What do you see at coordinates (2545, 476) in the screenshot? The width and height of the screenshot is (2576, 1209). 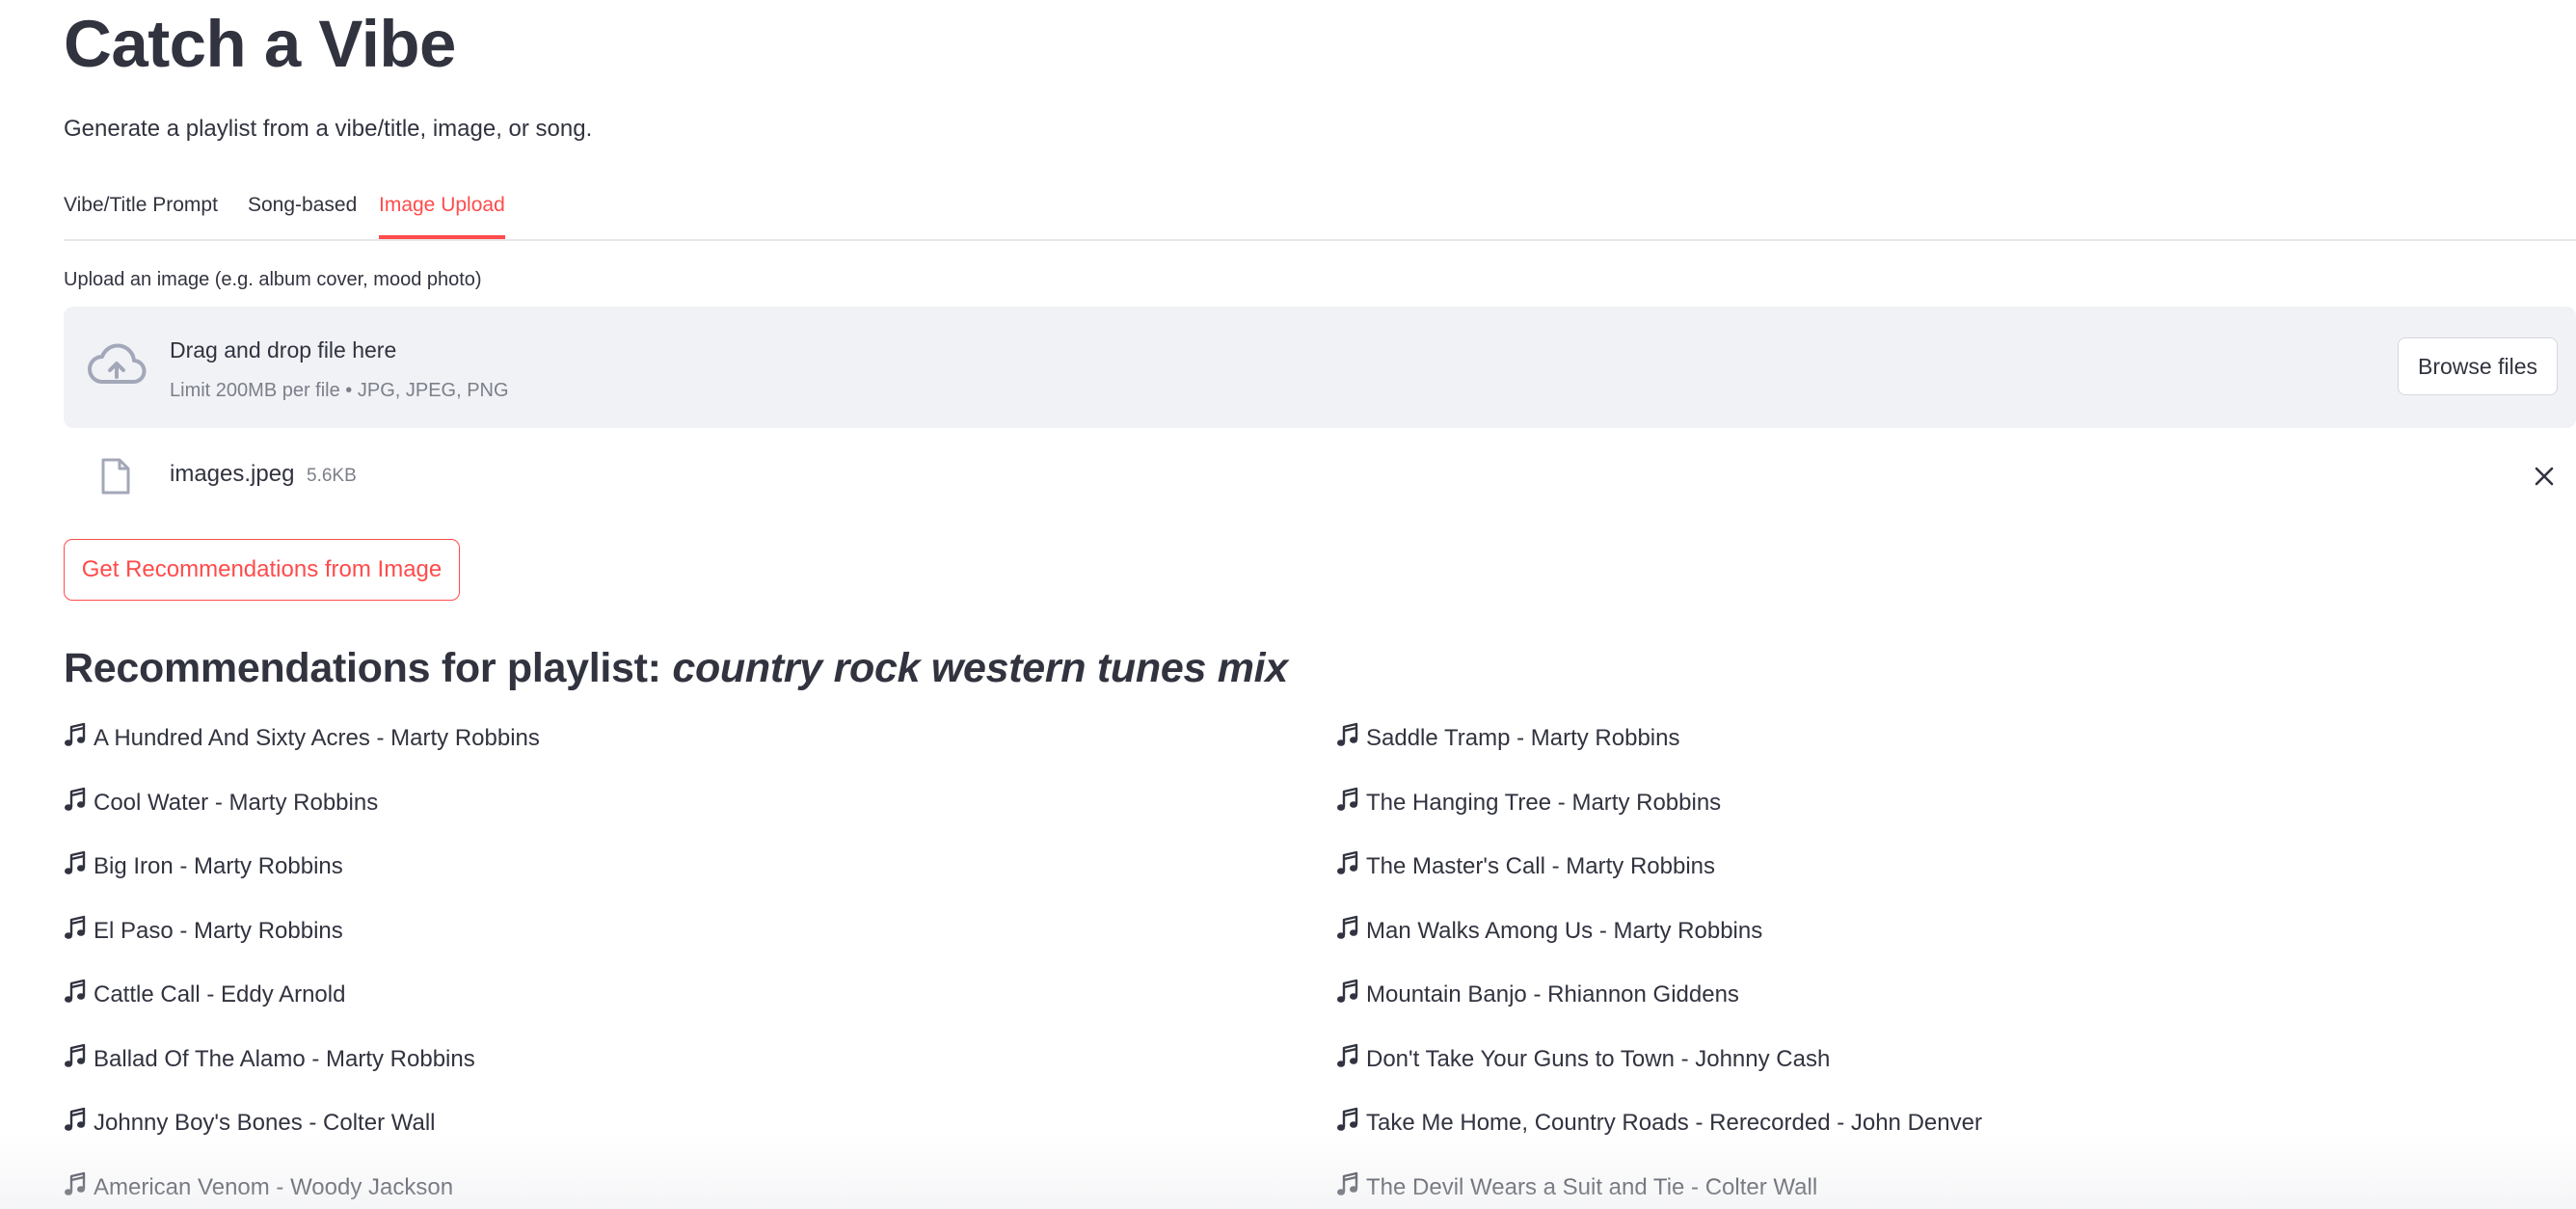 I see `close-icon` at bounding box center [2545, 476].